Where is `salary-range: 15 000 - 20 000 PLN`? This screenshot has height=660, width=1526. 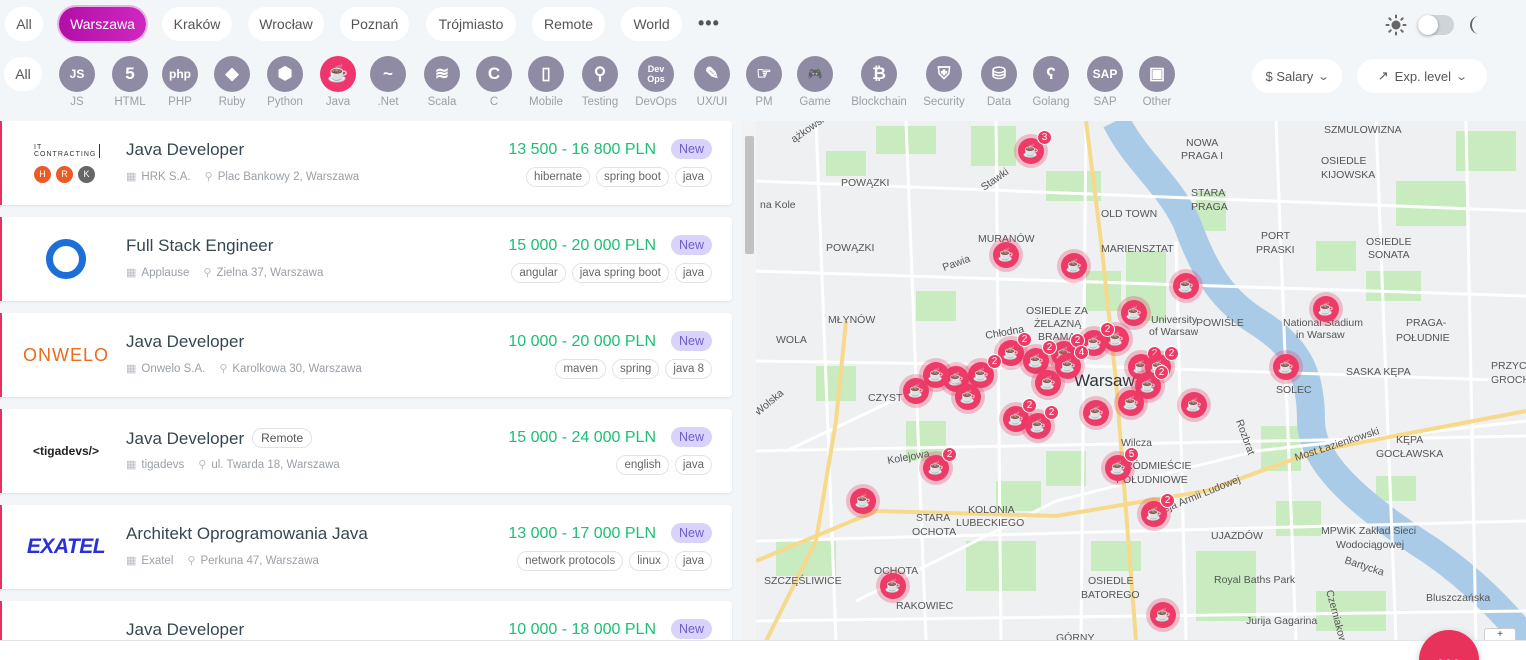 salary-range: 15 000 - 20 000 PLN is located at coordinates (582, 245).